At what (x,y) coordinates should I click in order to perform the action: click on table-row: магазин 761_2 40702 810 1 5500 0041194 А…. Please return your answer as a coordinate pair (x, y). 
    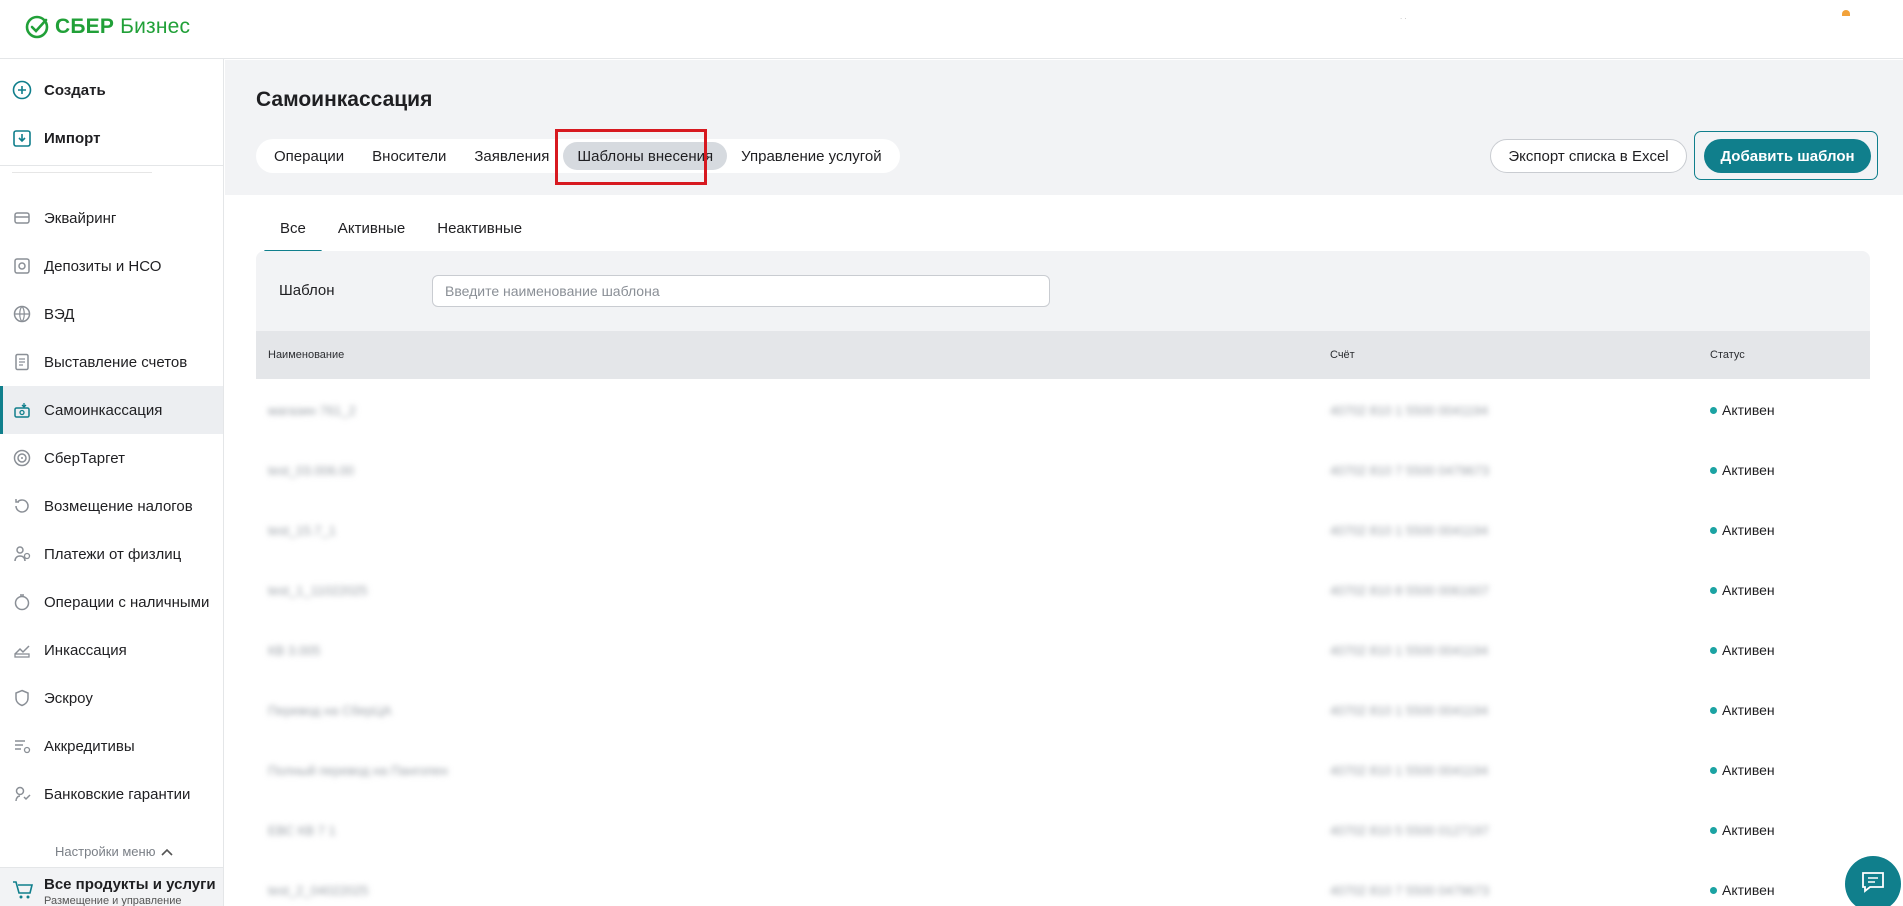
    Looking at the image, I should click on (1063, 409).